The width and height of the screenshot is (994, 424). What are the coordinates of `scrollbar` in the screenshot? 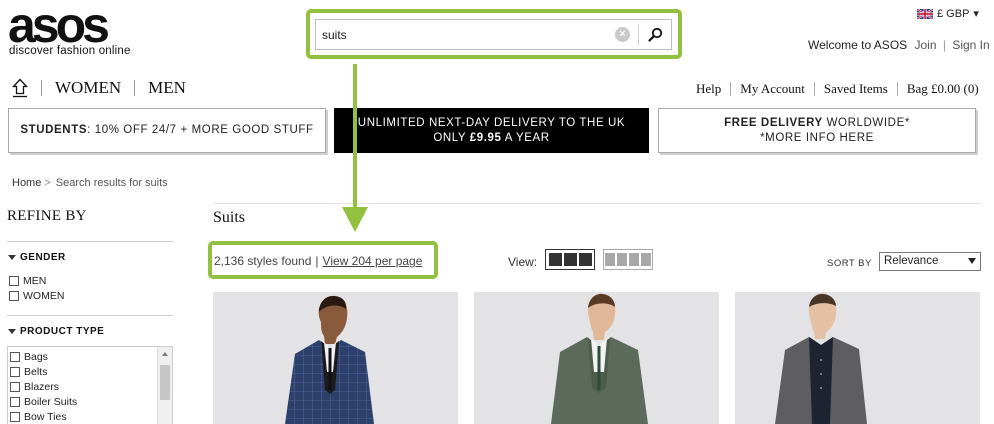 It's located at (164, 385).